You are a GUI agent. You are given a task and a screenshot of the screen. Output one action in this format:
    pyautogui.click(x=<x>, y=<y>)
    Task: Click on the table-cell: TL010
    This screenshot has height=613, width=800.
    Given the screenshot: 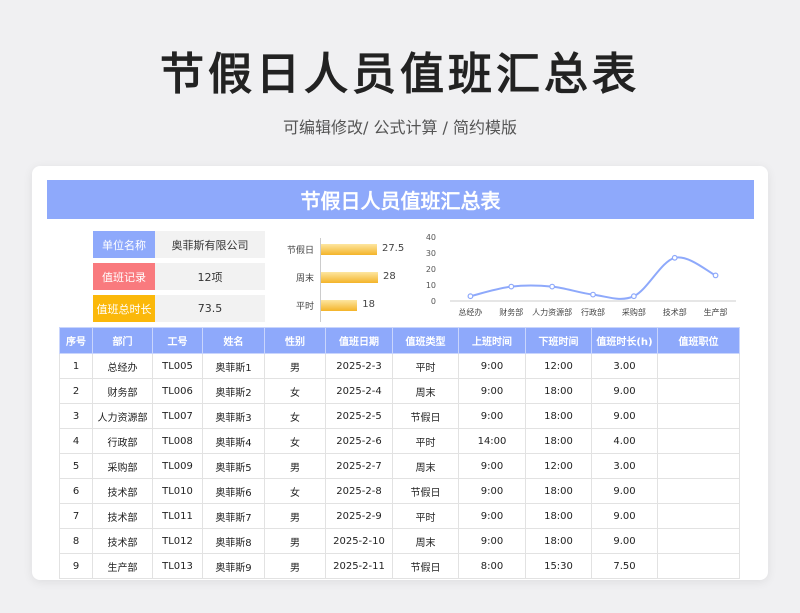 What is the action you would take?
    pyautogui.click(x=177, y=491)
    